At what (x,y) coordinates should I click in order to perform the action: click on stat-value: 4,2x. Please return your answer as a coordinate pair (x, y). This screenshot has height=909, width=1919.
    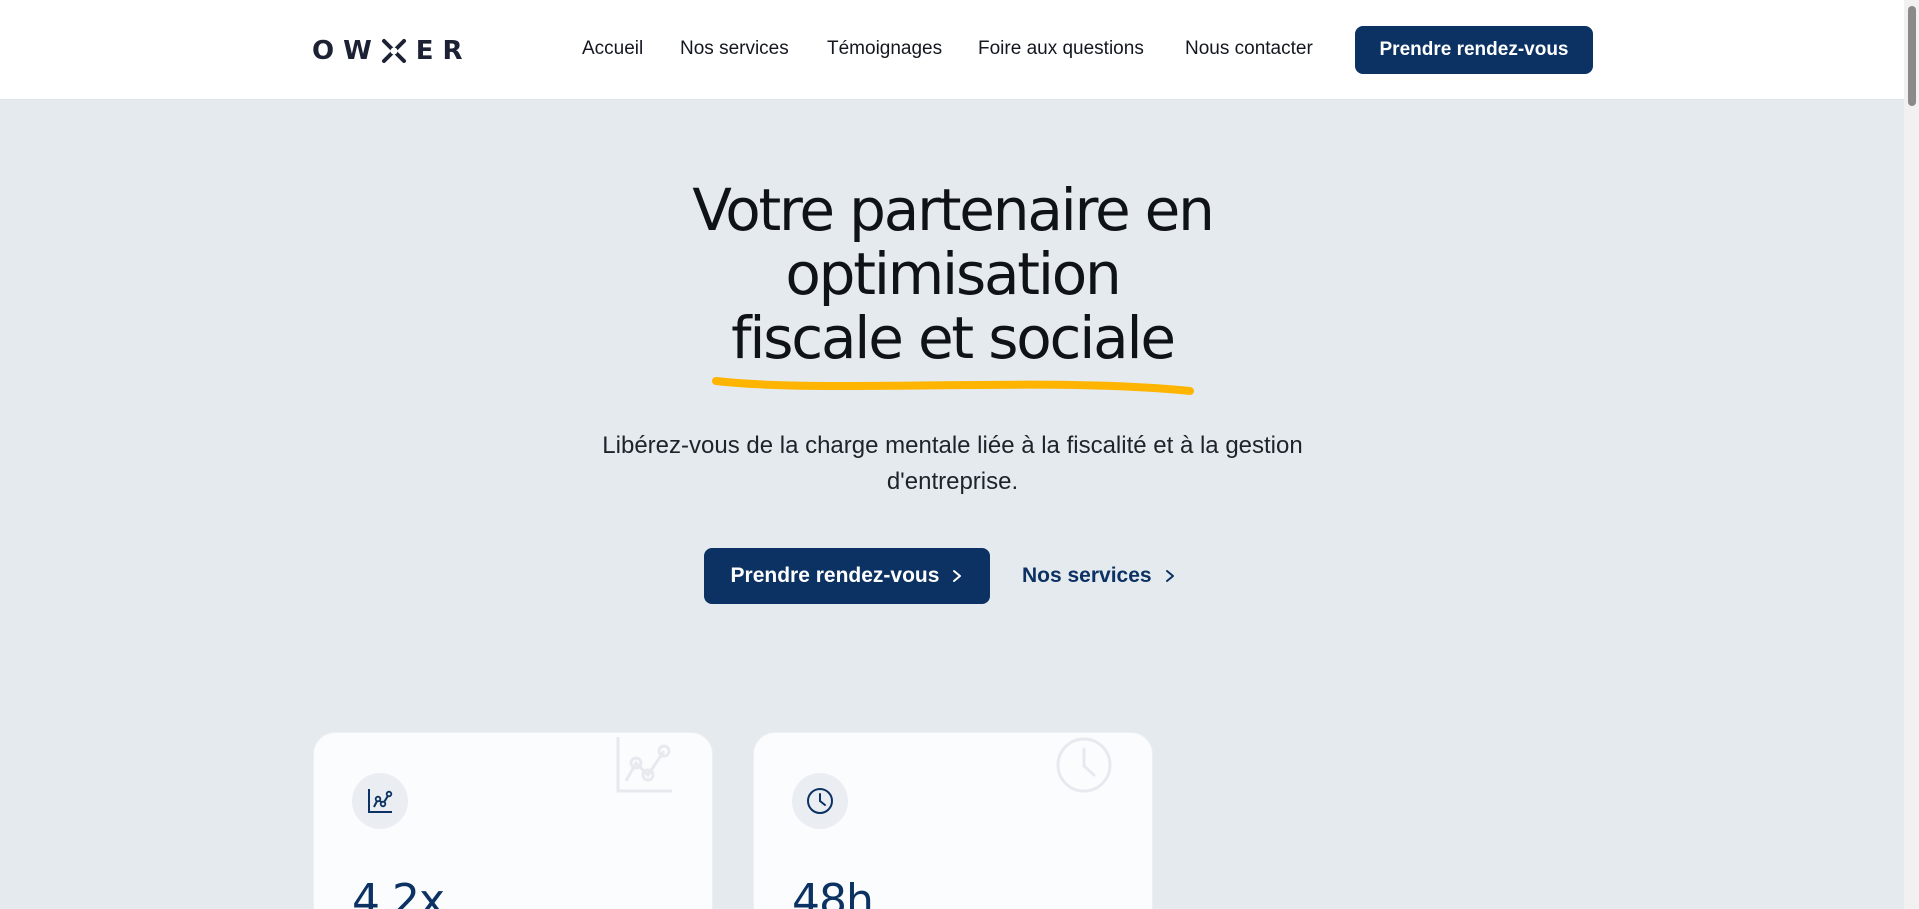
    Looking at the image, I should click on (398, 892).